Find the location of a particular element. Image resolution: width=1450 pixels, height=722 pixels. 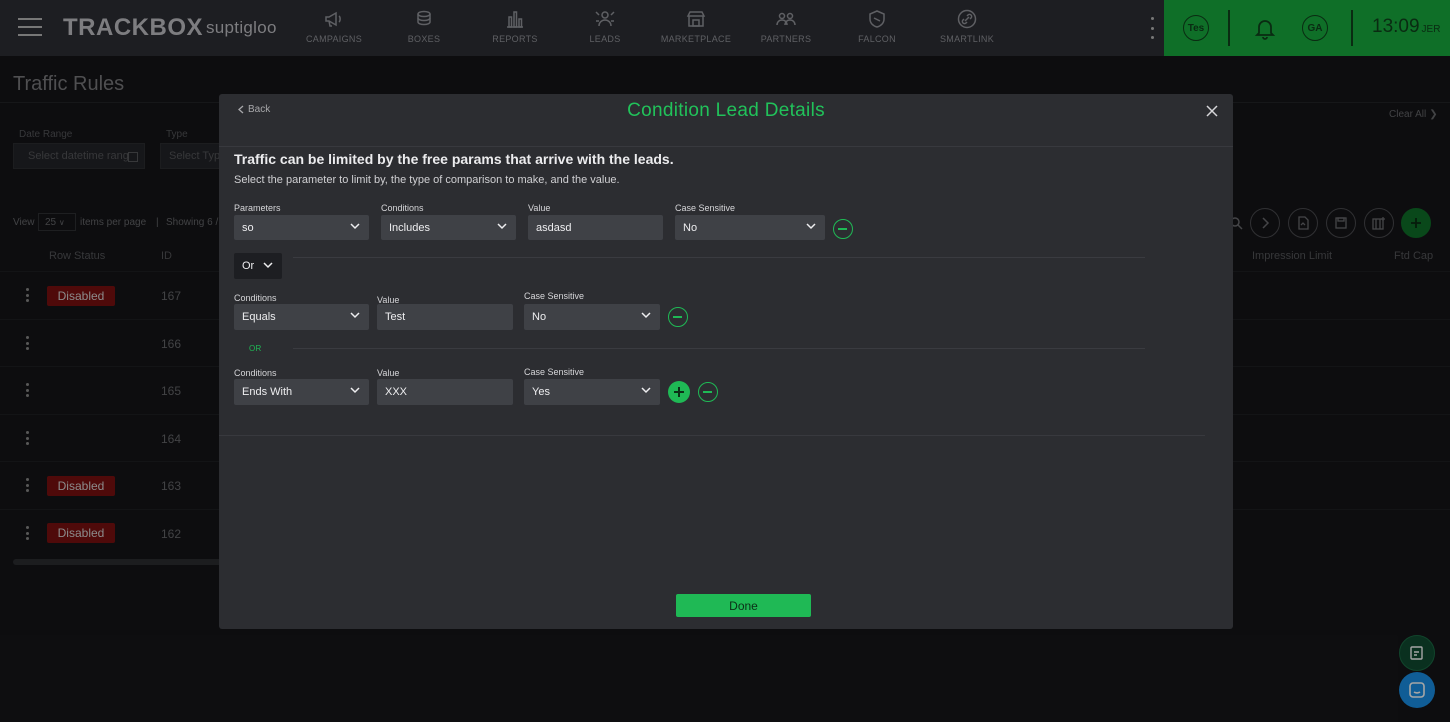

parameters-label: Parameters is located at coordinates (257, 208).